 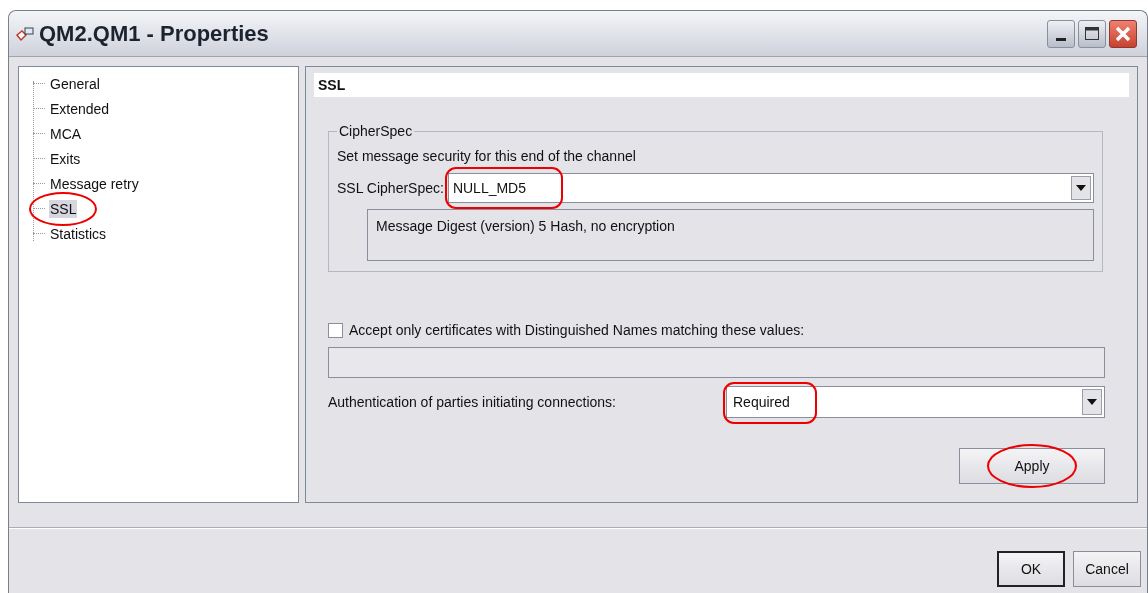 I want to click on window-title: QM2.QM1 - Properties, so click(x=154, y=34).